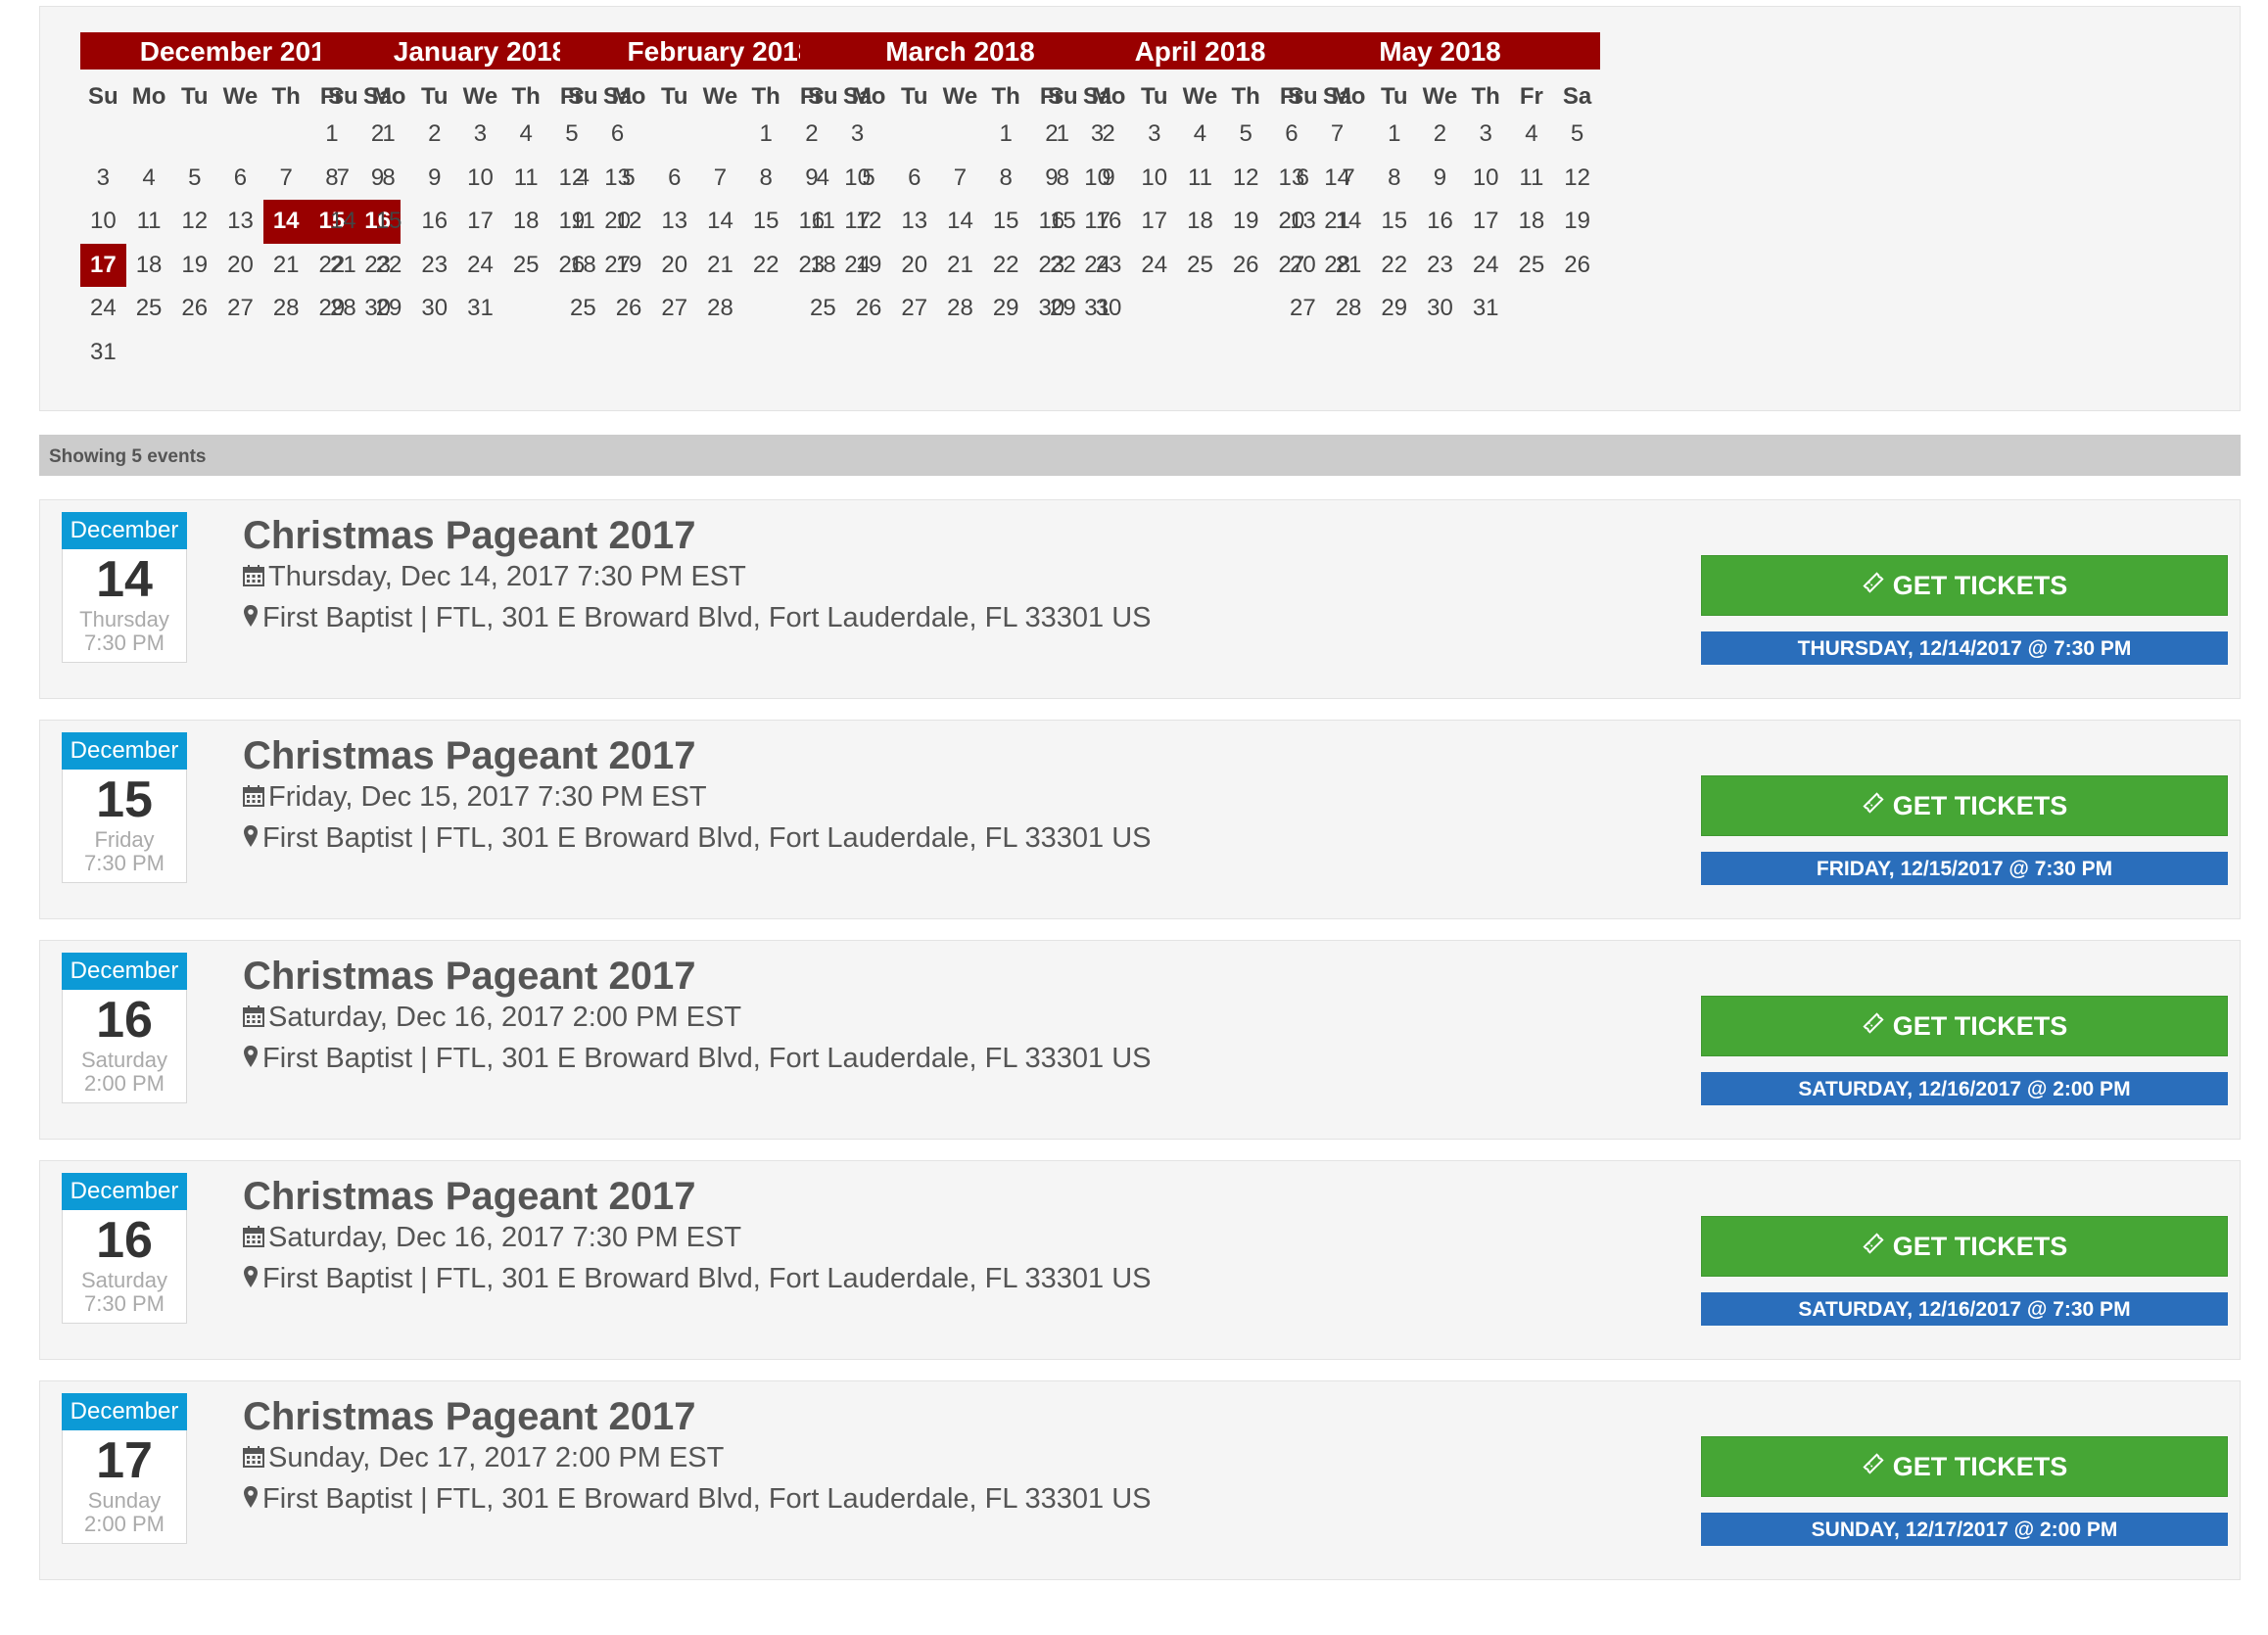 The width and height of the screenshot is (2268, 1635). I want to click on session-date-button: SATURDAY, 12/16/2017 @ 7:30 PM, so click(1964, 1309).